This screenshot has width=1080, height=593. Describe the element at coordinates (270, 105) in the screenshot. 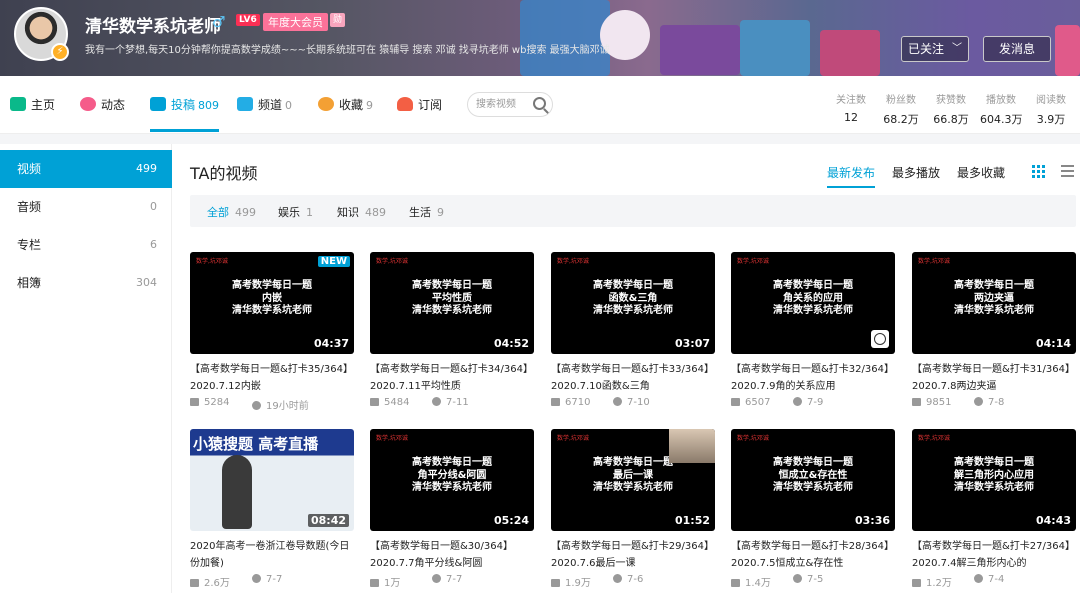

I see `tab-label: 频道` at that location.